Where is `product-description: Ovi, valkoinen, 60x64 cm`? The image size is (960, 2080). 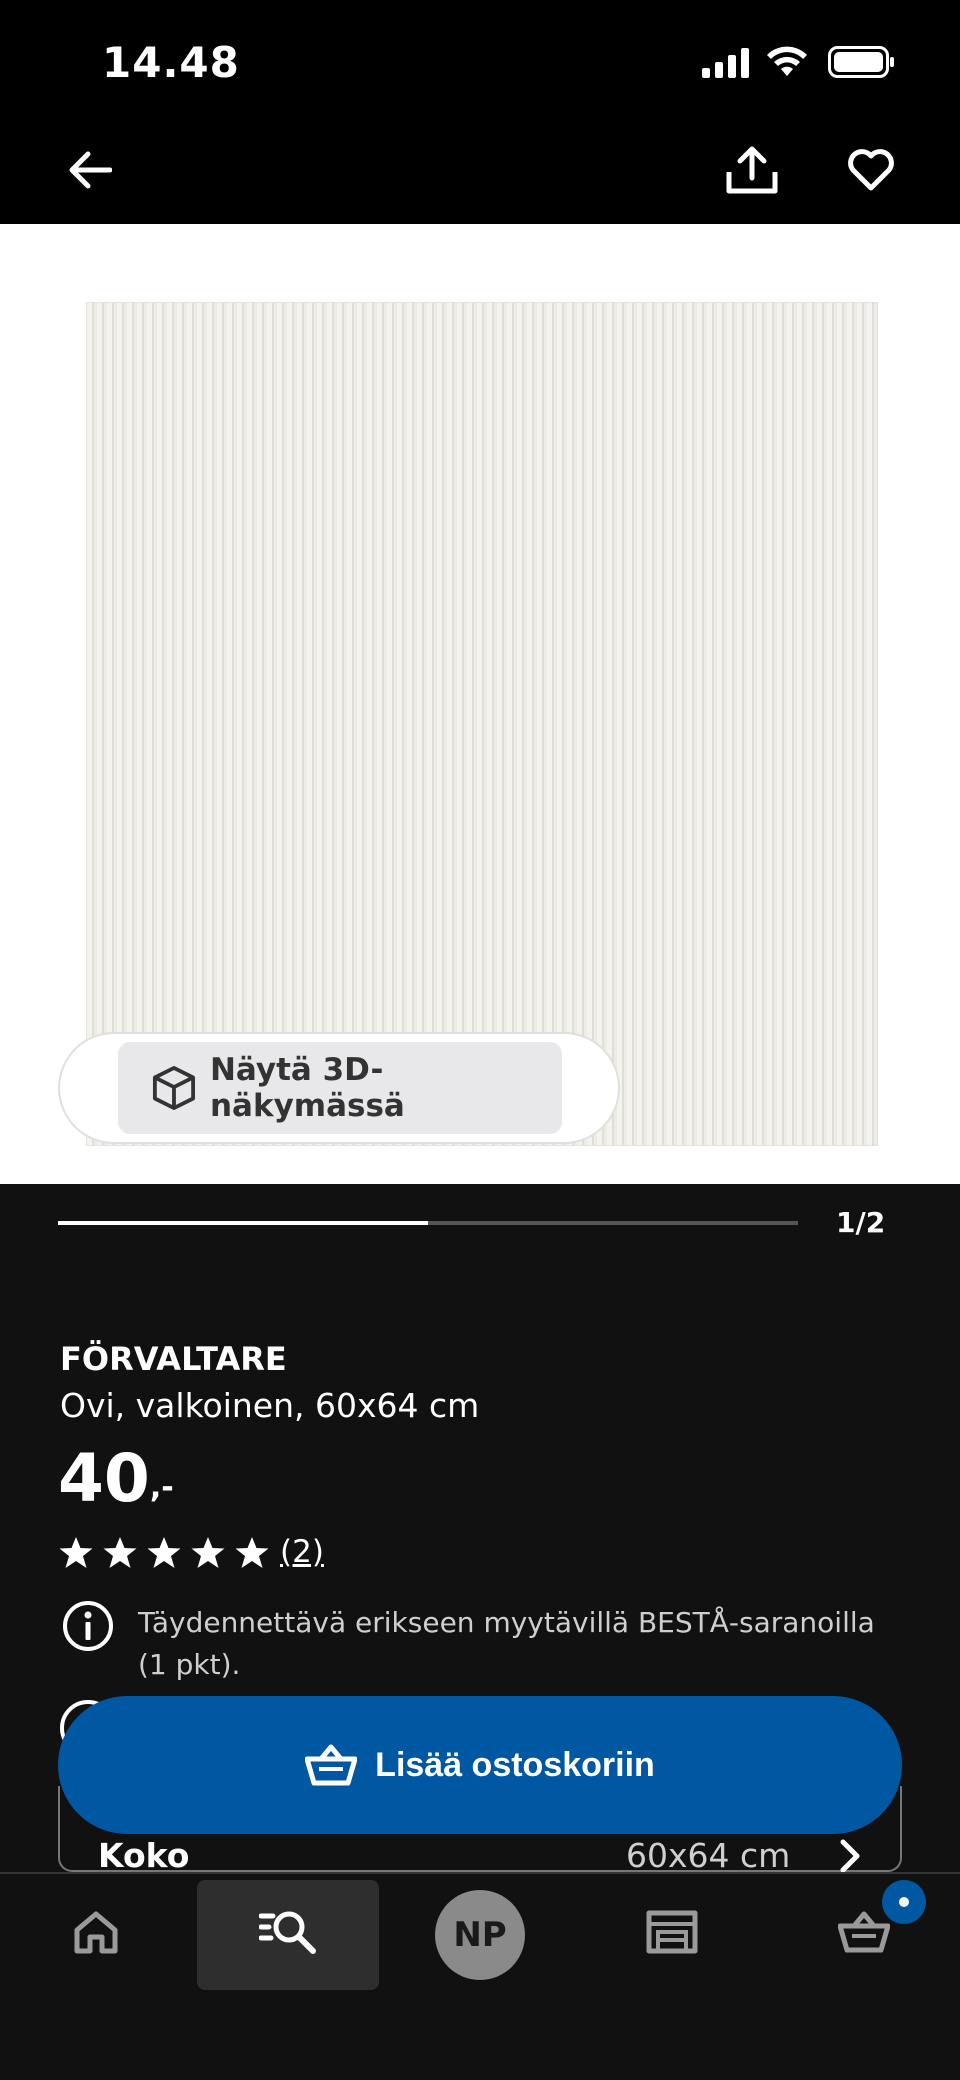 product-description: Ovi, valkoinen, 60x64 cm is located at coordinates (270, 1405).